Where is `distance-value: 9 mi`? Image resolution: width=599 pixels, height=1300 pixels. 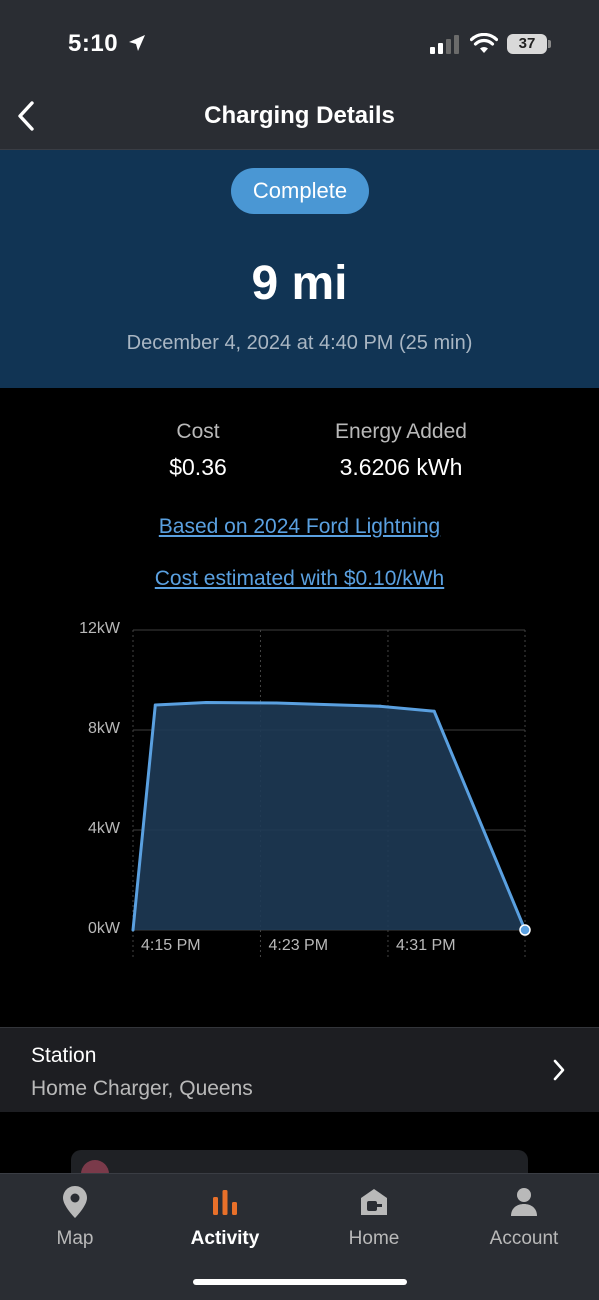
distance-value: 9 mi is located at coordinates (299, 283).